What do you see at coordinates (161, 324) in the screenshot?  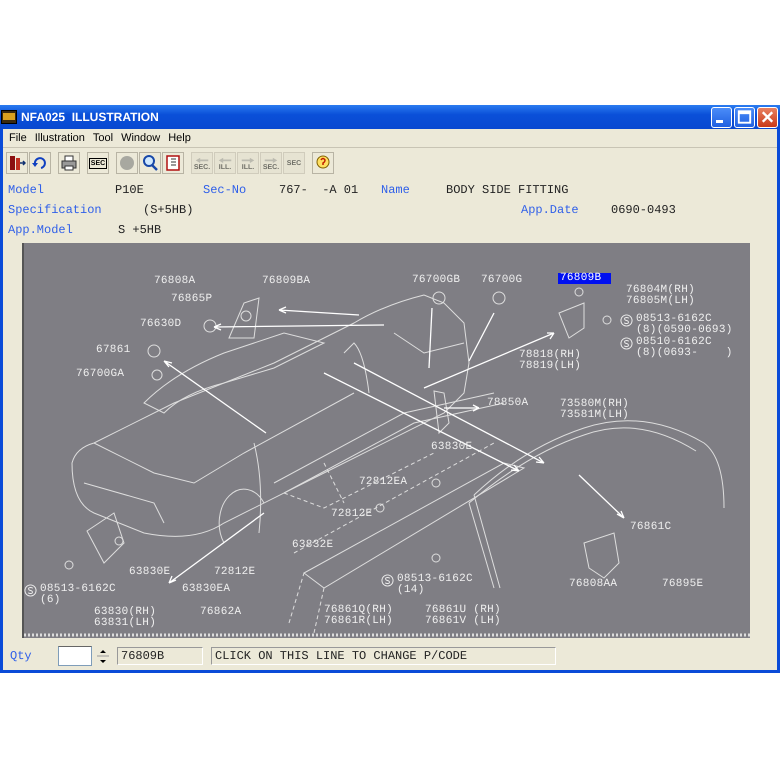 I see `part-number-label: 76630D` at bounding box center [161, 324].